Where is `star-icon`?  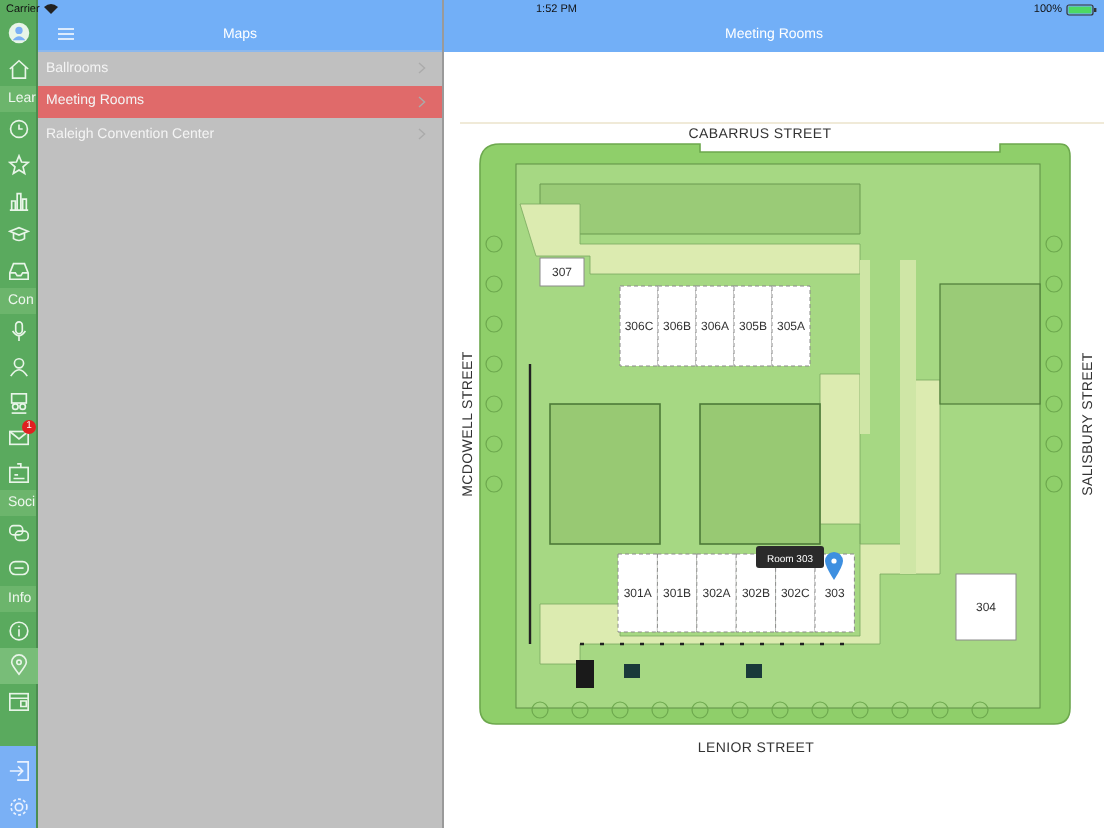
star-icon is located at coordinates (19, 165).